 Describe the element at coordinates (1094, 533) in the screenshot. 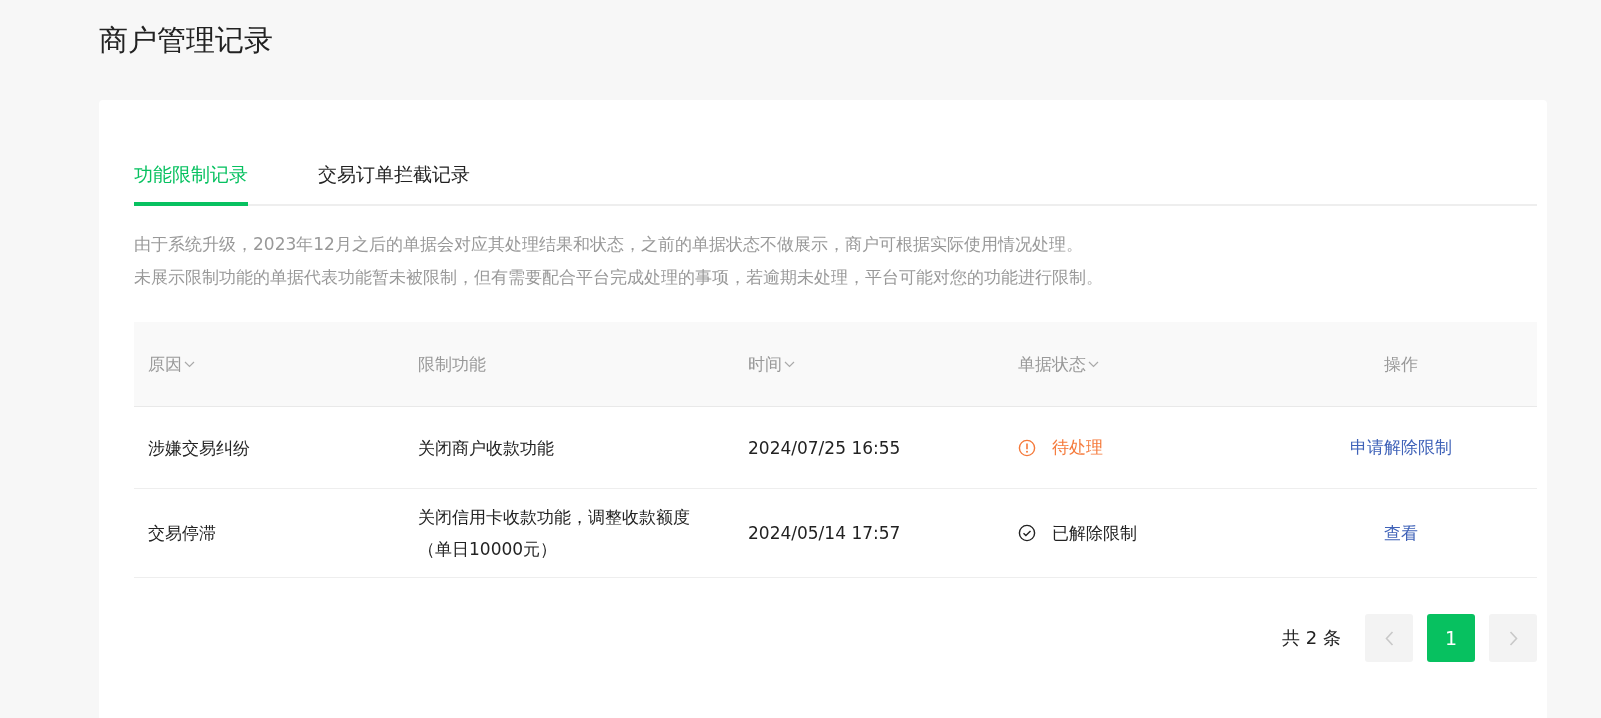

I see `status-text: 已解除限制` at that location.